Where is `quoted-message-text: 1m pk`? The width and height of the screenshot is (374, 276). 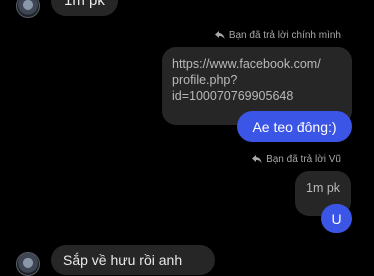 quoted-message-text: 1m pk is located at coordinates (323, 188).